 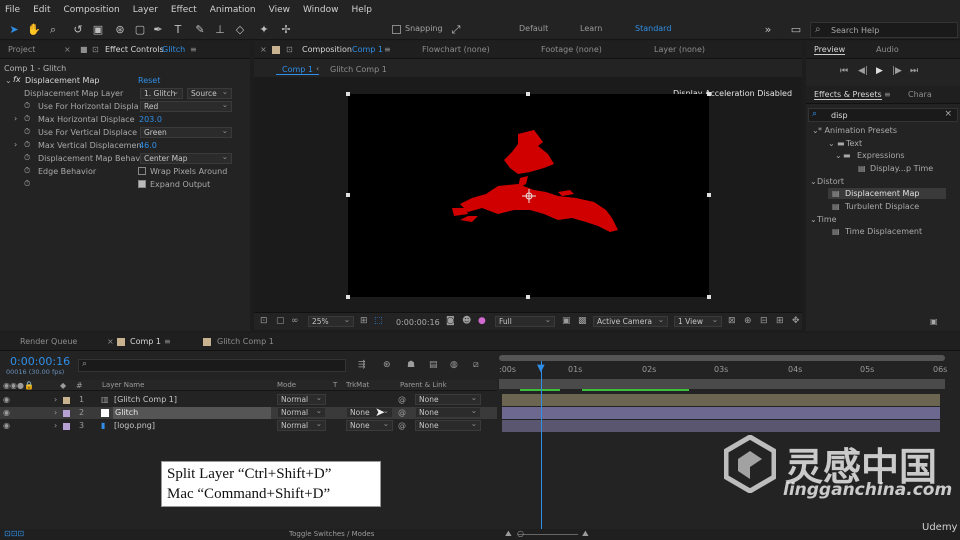 What do you see at coordinates (456, 30) in the screenshot?
I see `snapping-options-icon: ⤢` at bounding box center [456, 30].